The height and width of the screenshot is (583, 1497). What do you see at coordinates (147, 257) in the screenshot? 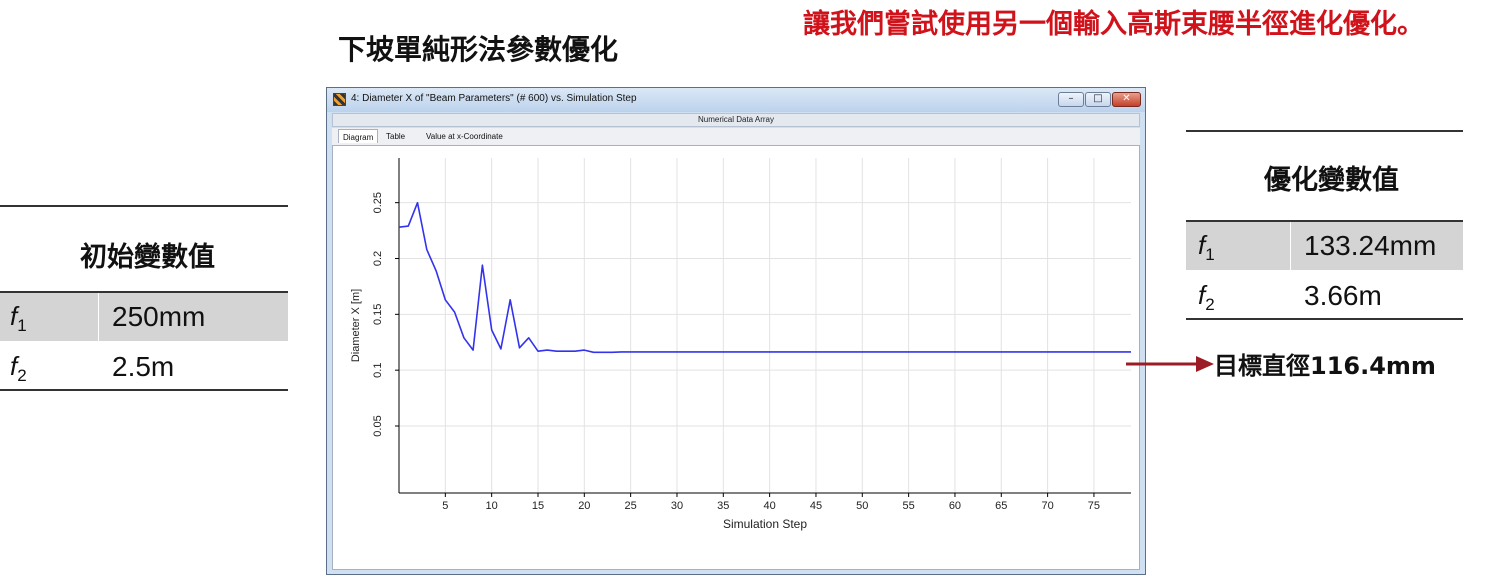
I see `table-header: 初始變數值` at bounding box center [147, 257].